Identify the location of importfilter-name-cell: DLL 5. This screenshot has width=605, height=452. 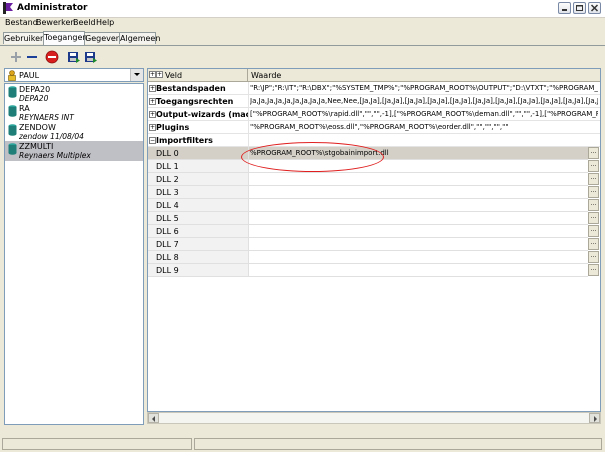
(198, 218).